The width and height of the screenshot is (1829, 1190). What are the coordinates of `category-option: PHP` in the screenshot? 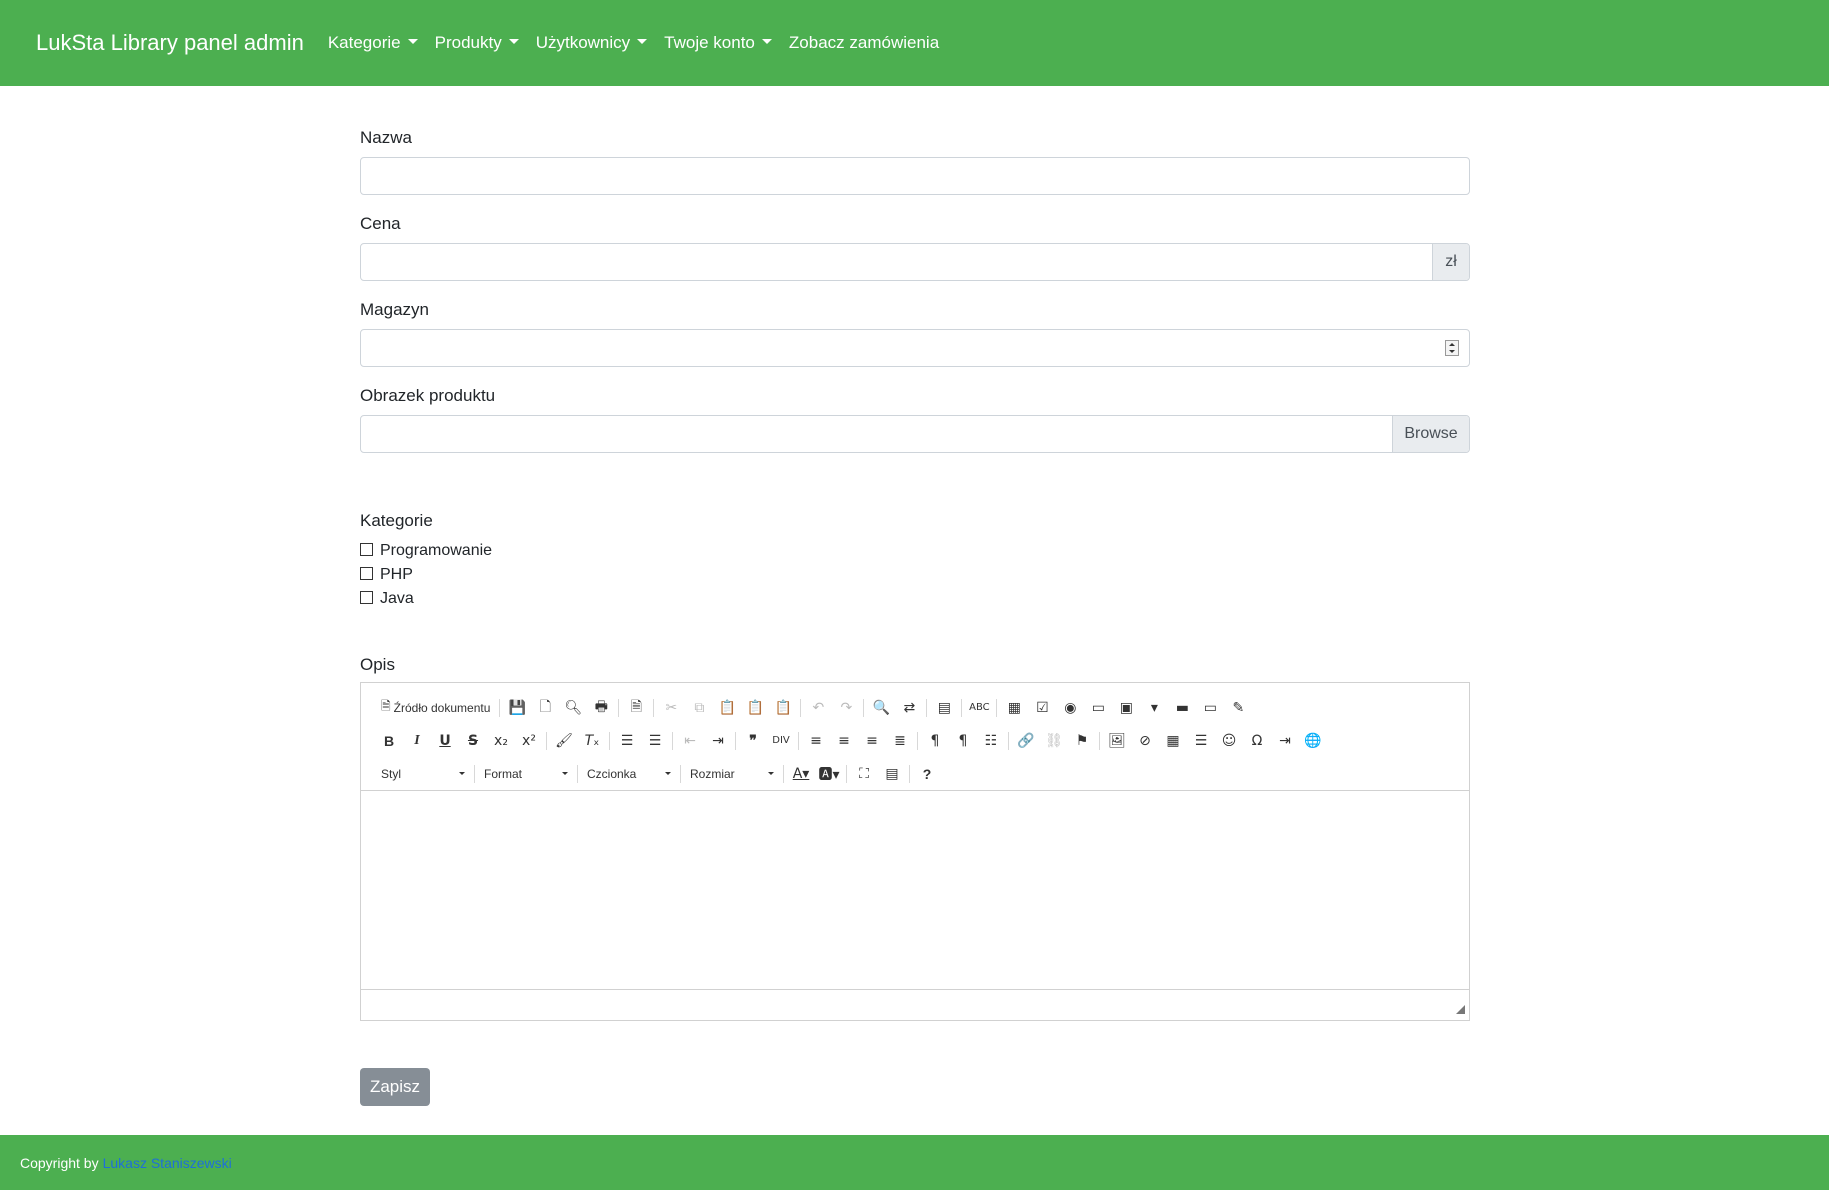 It's located at (915, 575).